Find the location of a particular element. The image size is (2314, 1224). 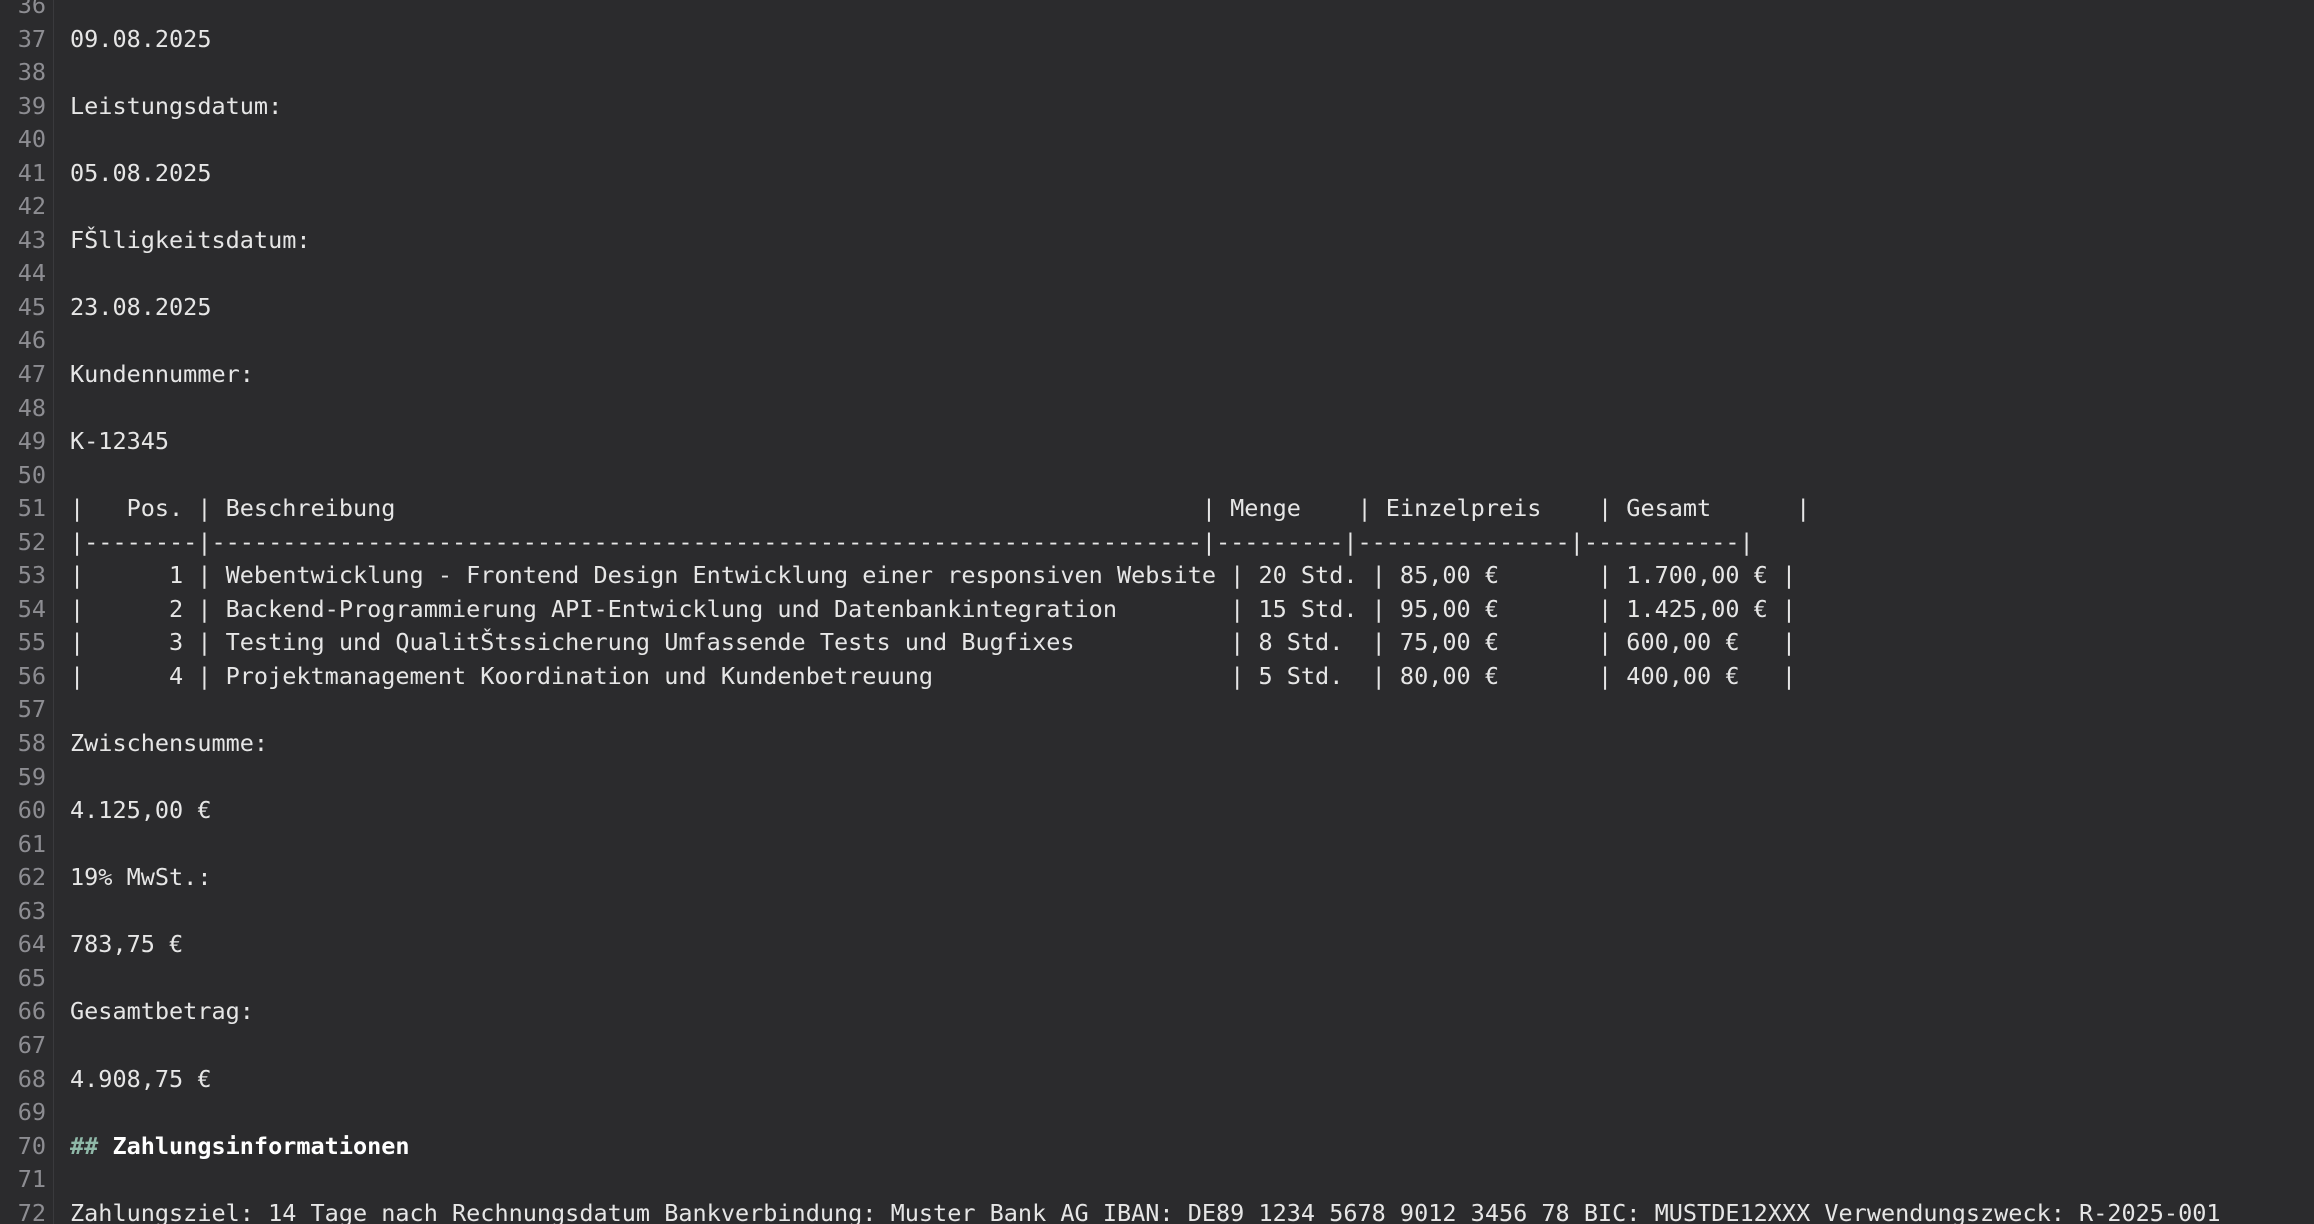

editor-line: 49 K-12345 is located at coordinates (1157, 442).